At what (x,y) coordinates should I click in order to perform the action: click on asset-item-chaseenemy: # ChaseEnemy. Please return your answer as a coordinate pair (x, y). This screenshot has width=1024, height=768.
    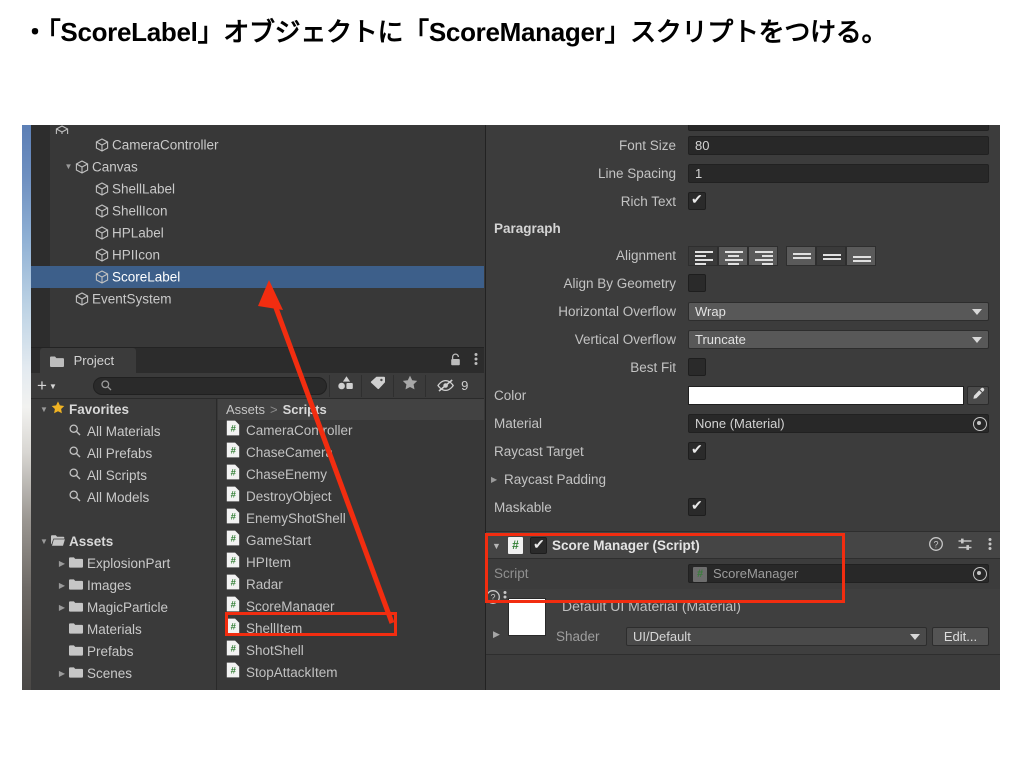
    Looking at the image, I should click on (351, 475).